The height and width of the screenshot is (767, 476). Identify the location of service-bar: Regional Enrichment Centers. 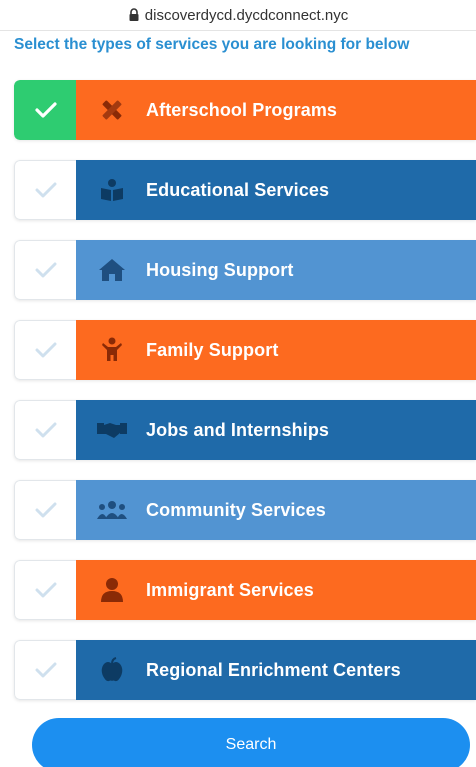
(276, 670).